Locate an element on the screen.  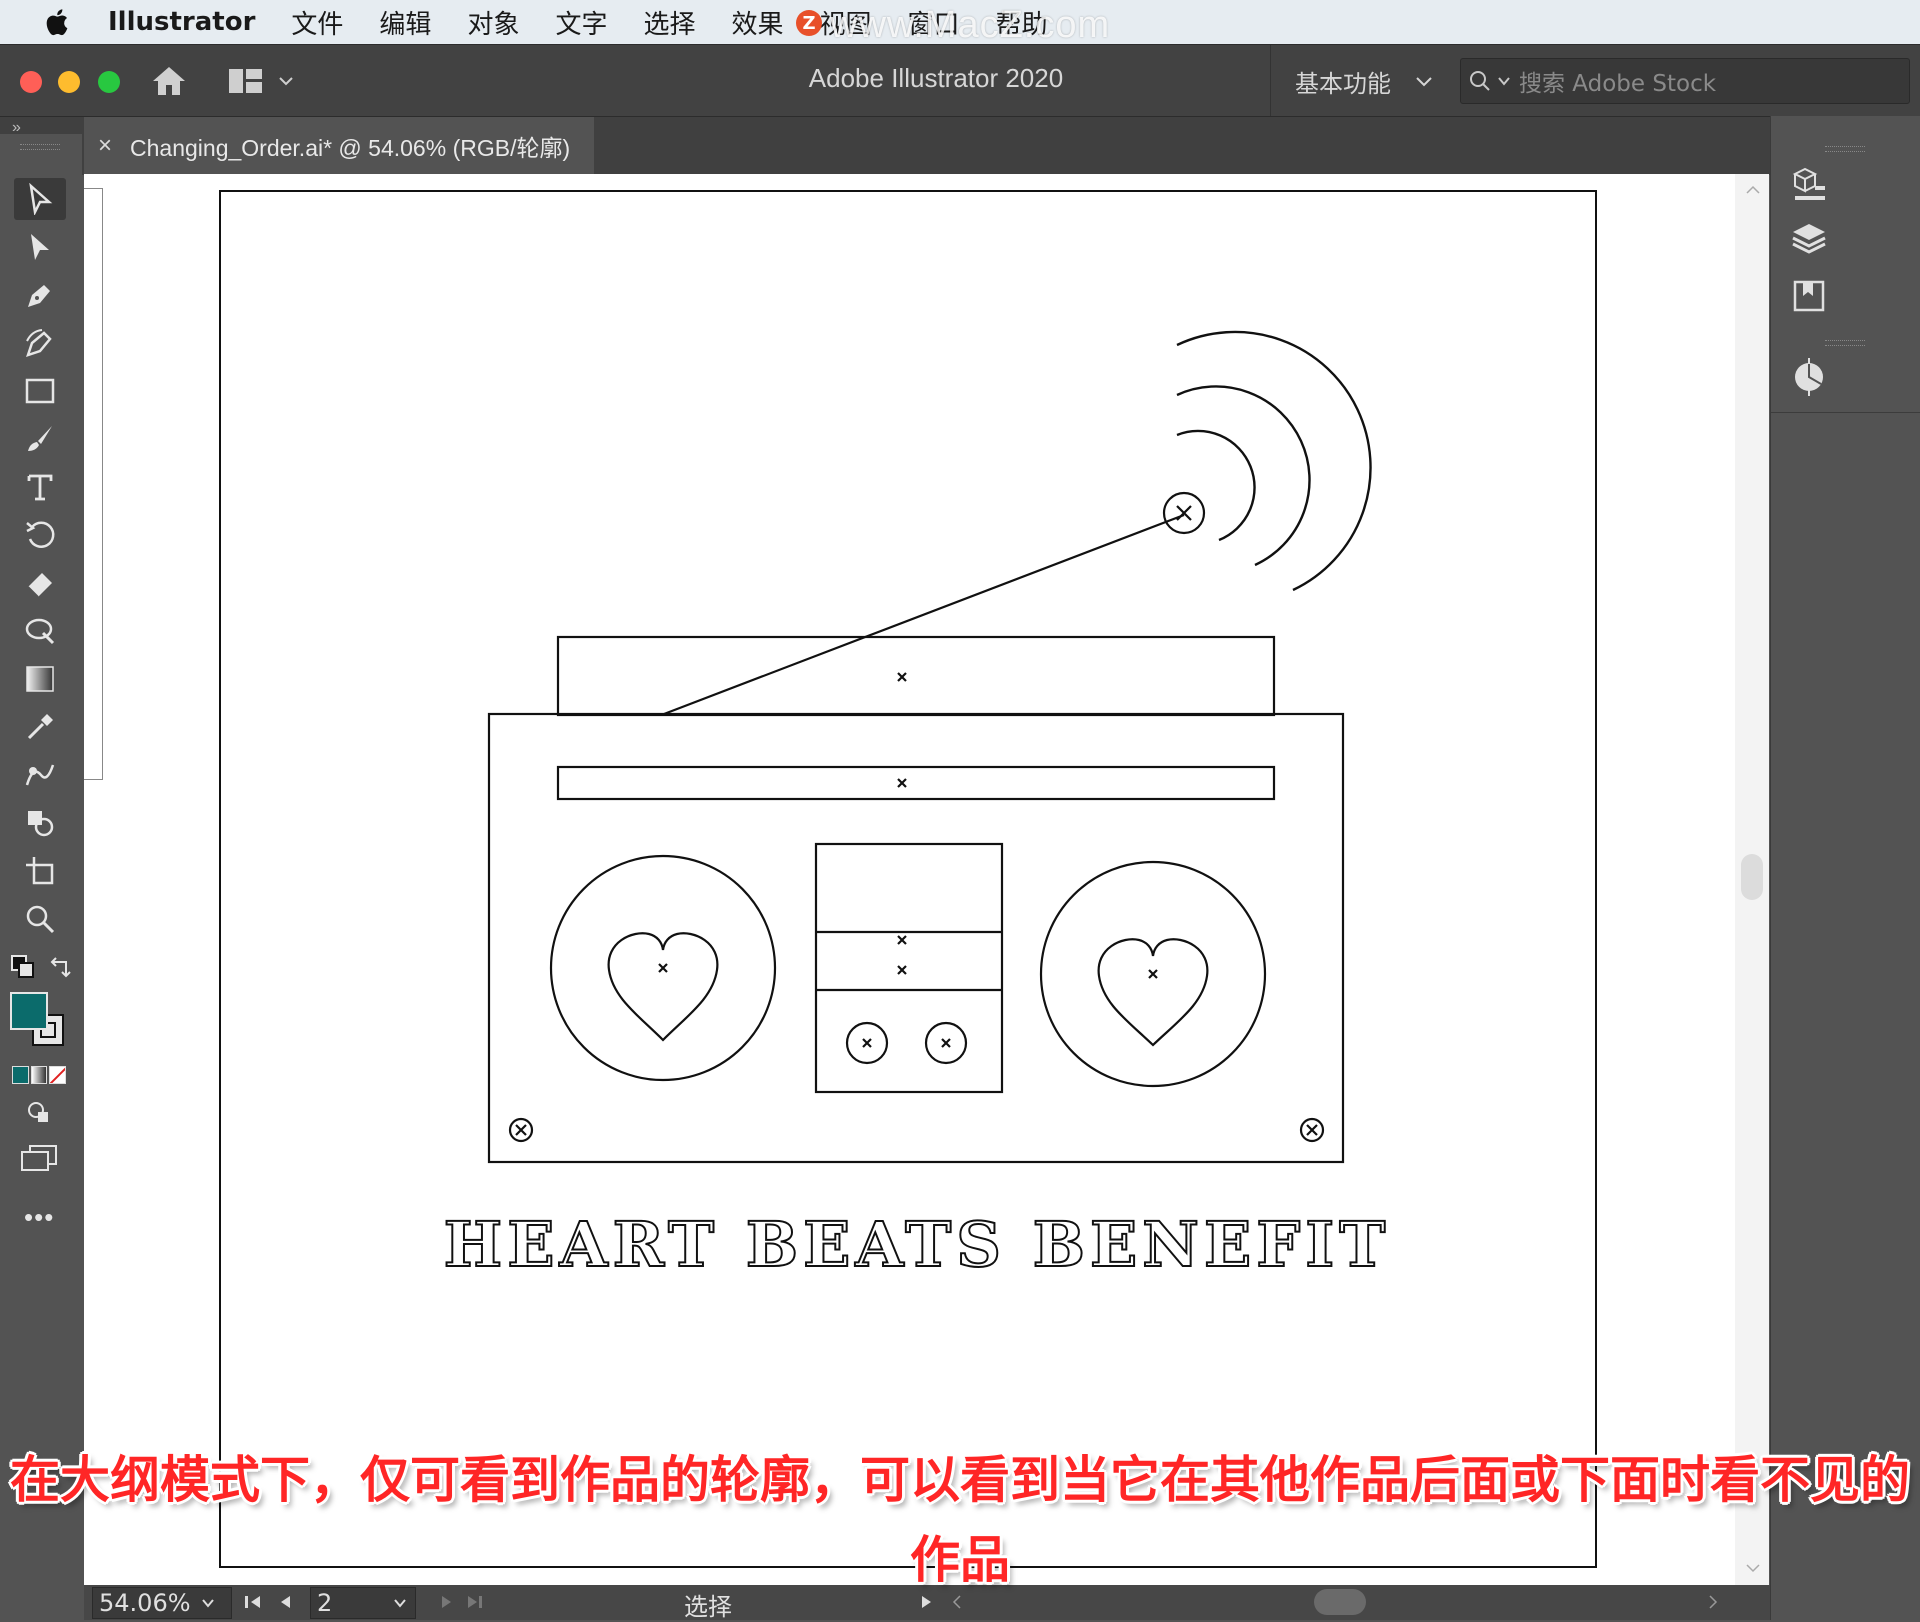
scroll-thumb is located at coordinates (1752, 877).